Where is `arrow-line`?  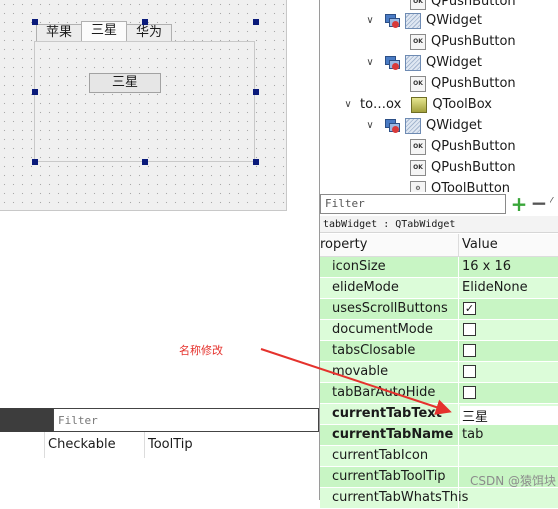 arrow-line is located at coordinates (356, 381).